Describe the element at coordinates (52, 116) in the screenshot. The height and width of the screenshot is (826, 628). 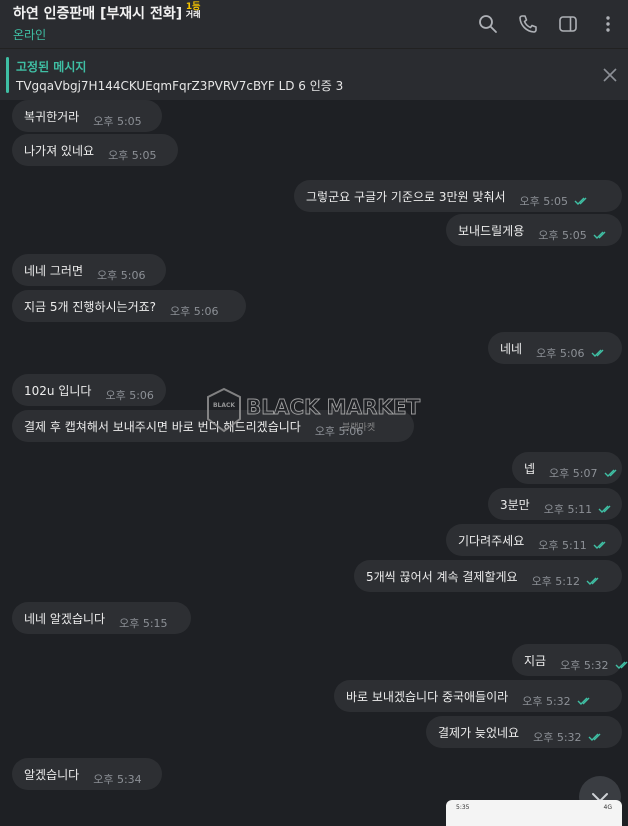
I see `message-text: 복귀한거라` at that location.